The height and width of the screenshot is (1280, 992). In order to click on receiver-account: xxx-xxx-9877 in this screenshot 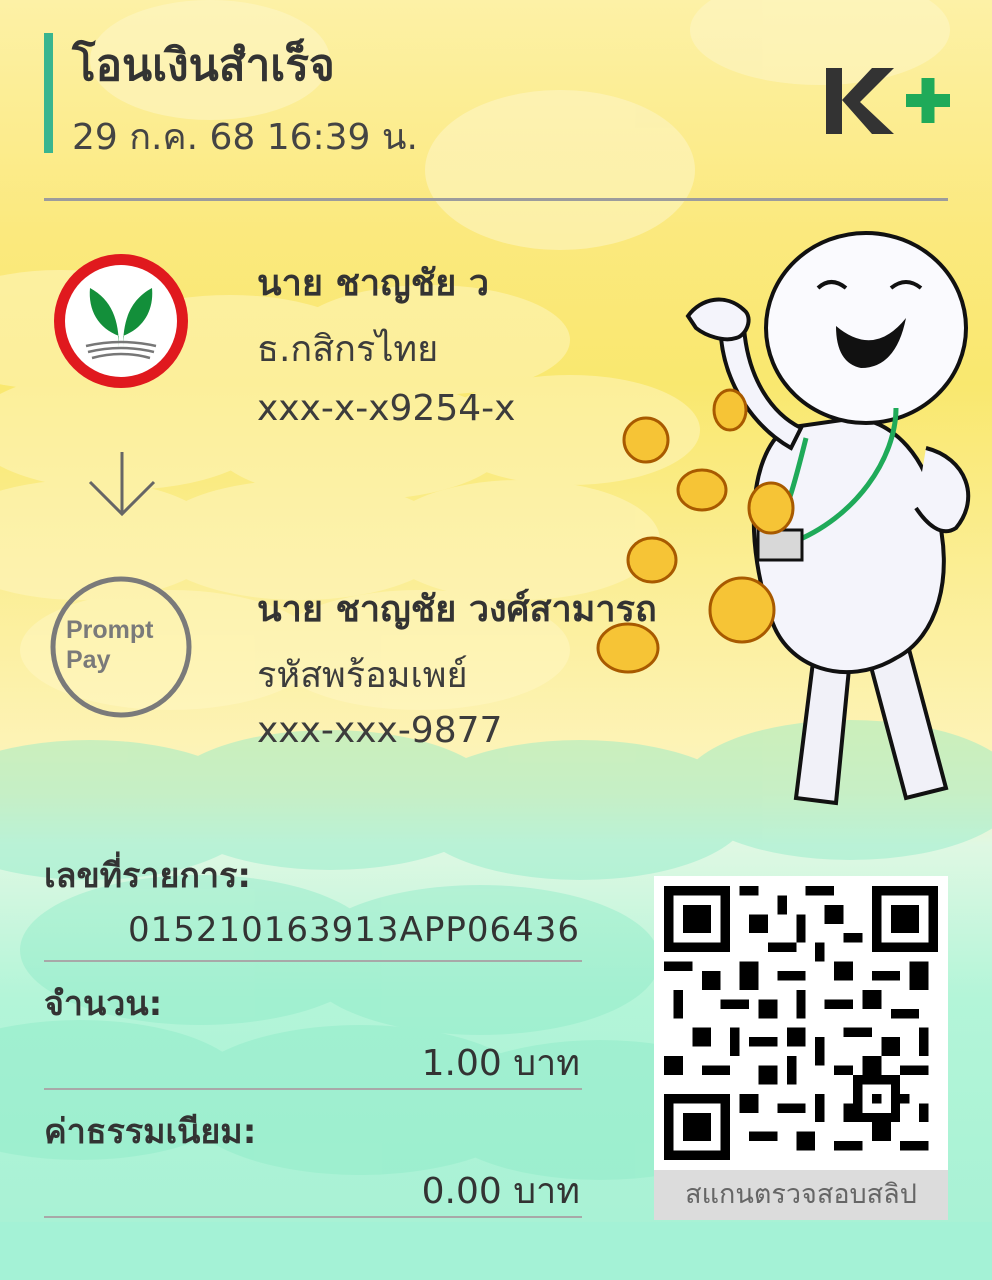, I will do `click(380, 730)`.